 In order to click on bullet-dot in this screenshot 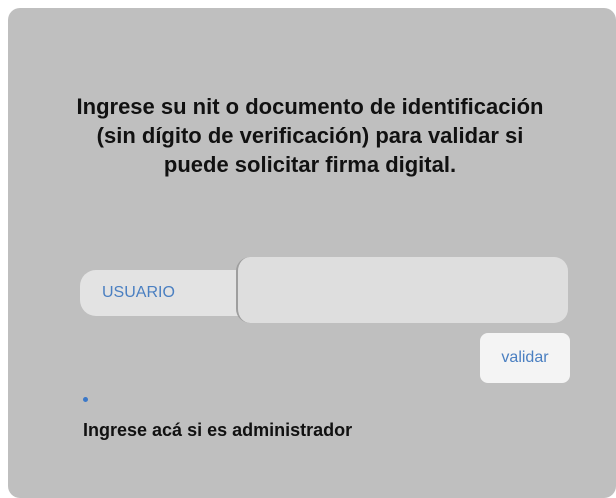, I will do `click(85, 399)`.